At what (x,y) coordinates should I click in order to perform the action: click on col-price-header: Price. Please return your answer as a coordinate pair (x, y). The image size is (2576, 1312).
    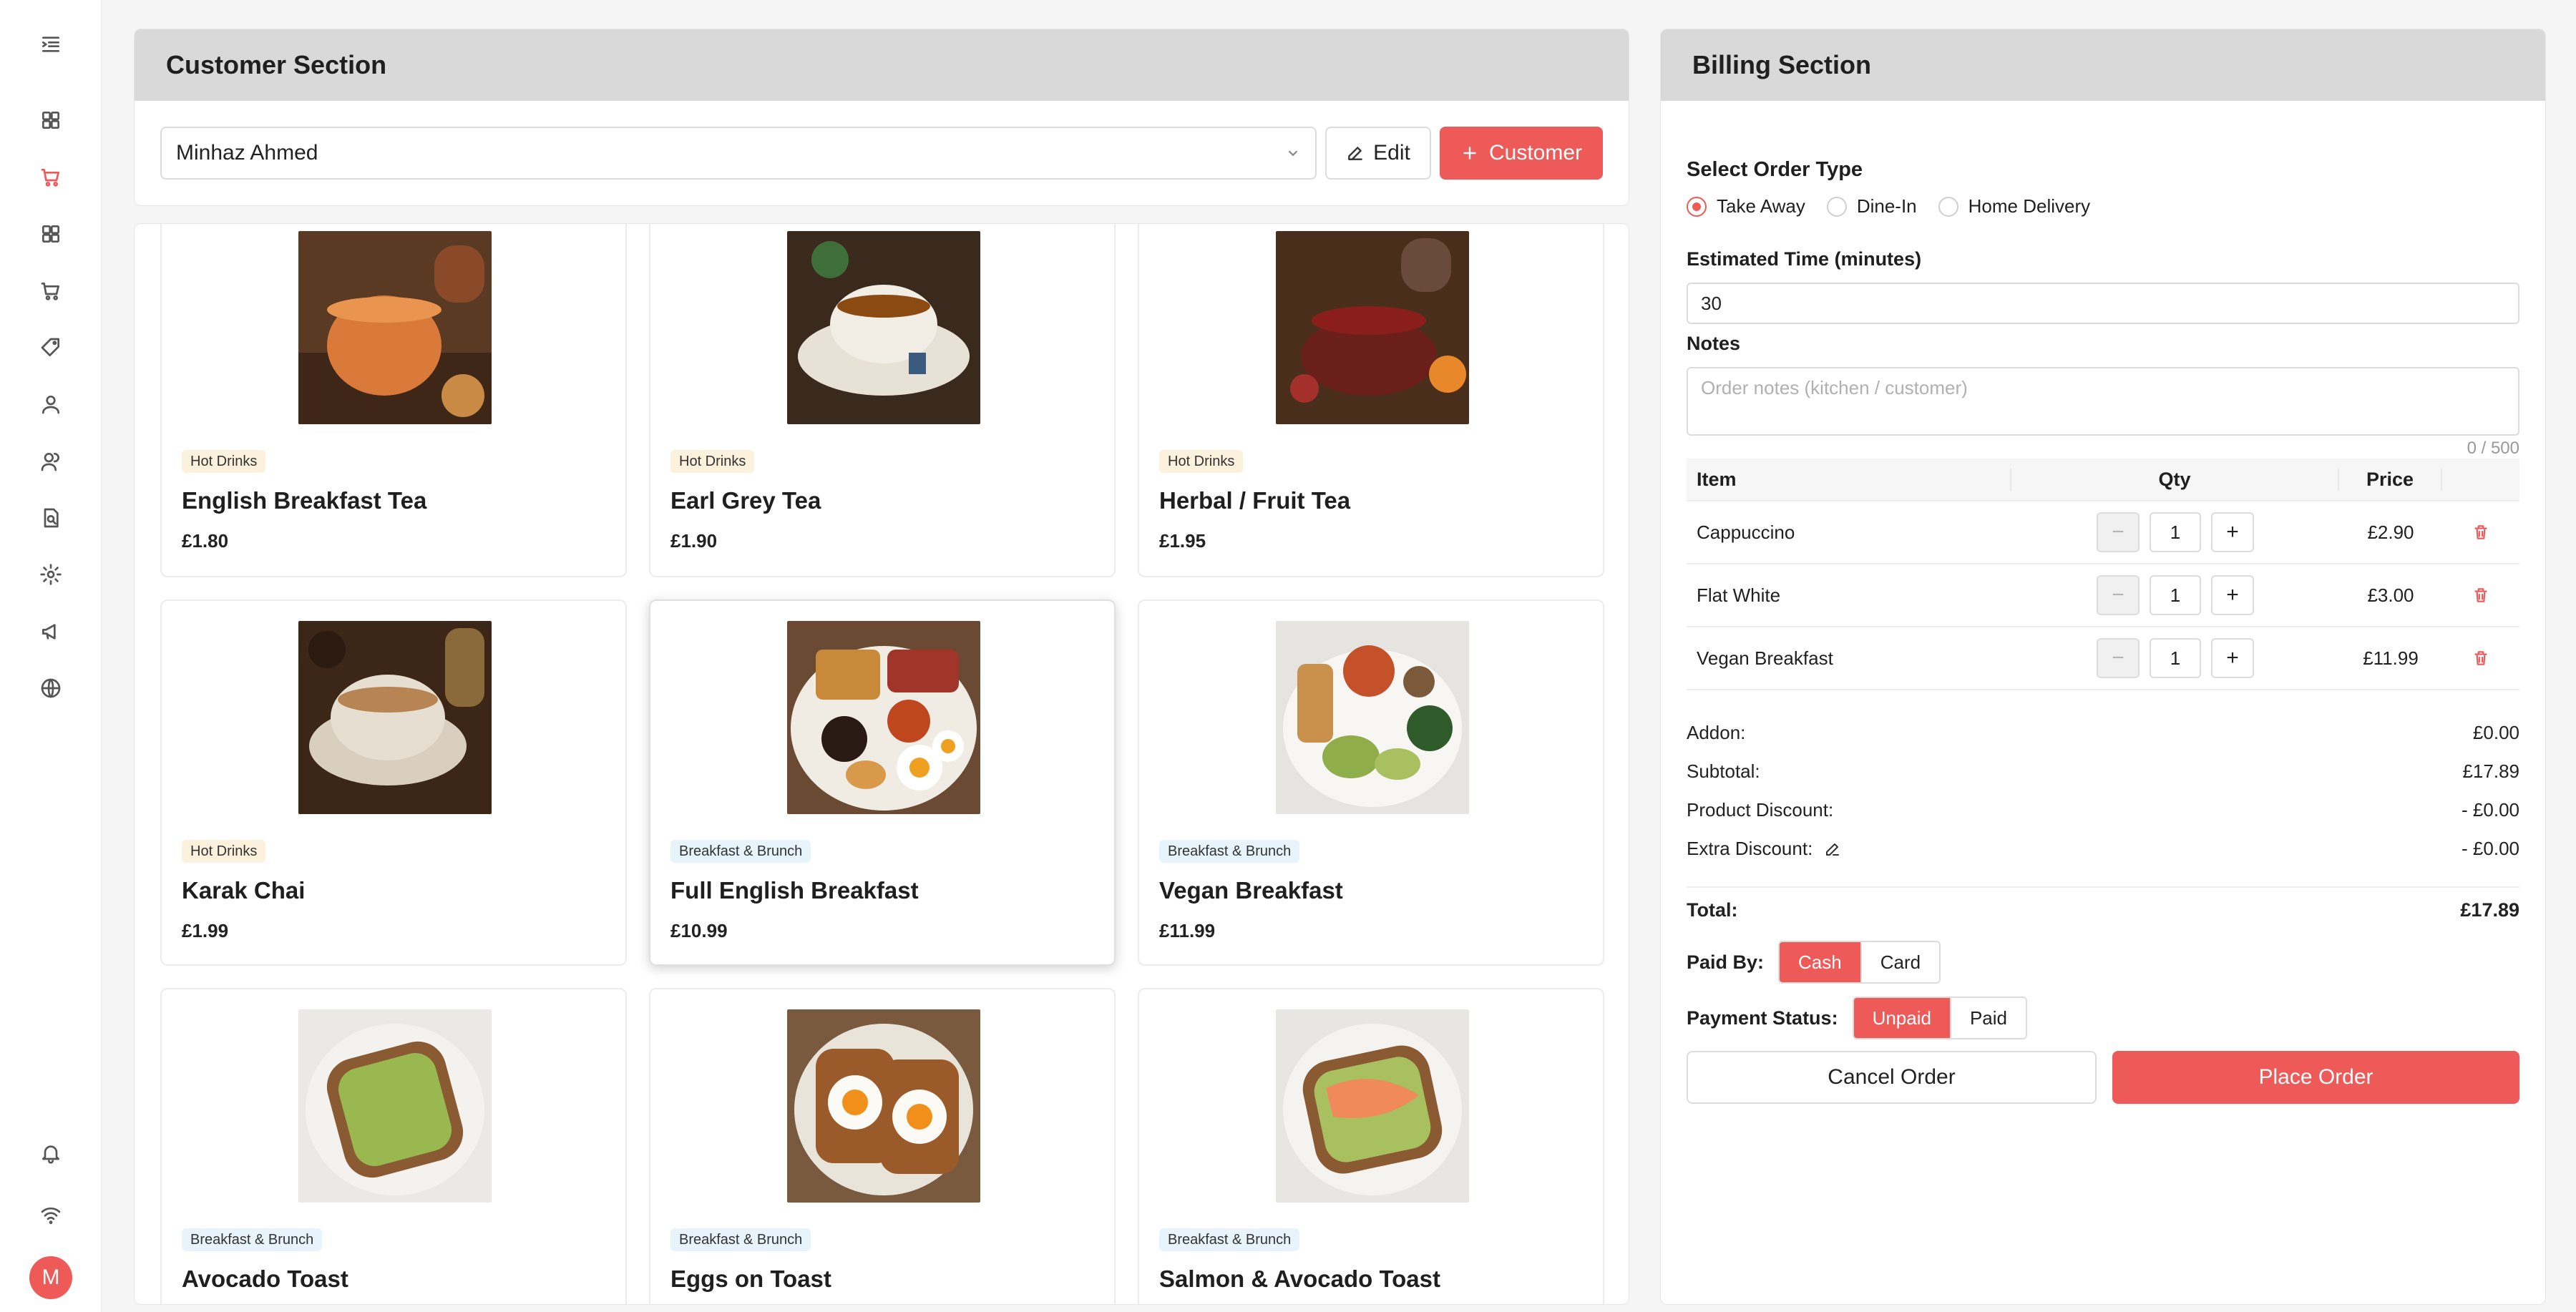
    Looking at the image, I should click on (2390, 480).